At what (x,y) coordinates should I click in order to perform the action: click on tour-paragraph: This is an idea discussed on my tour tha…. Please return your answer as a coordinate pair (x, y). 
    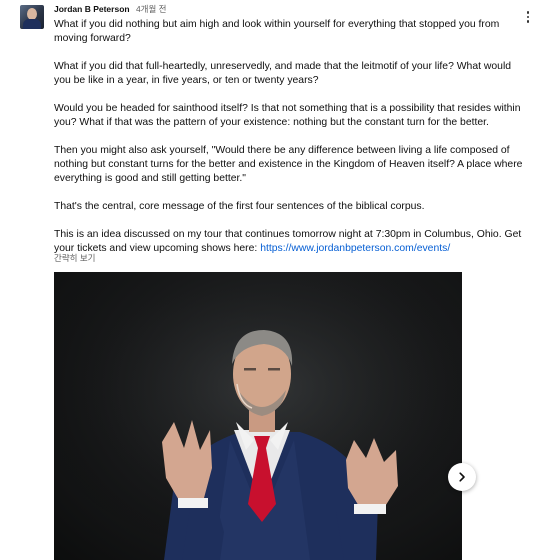
    Looking at the image, I should click on (292, 242).